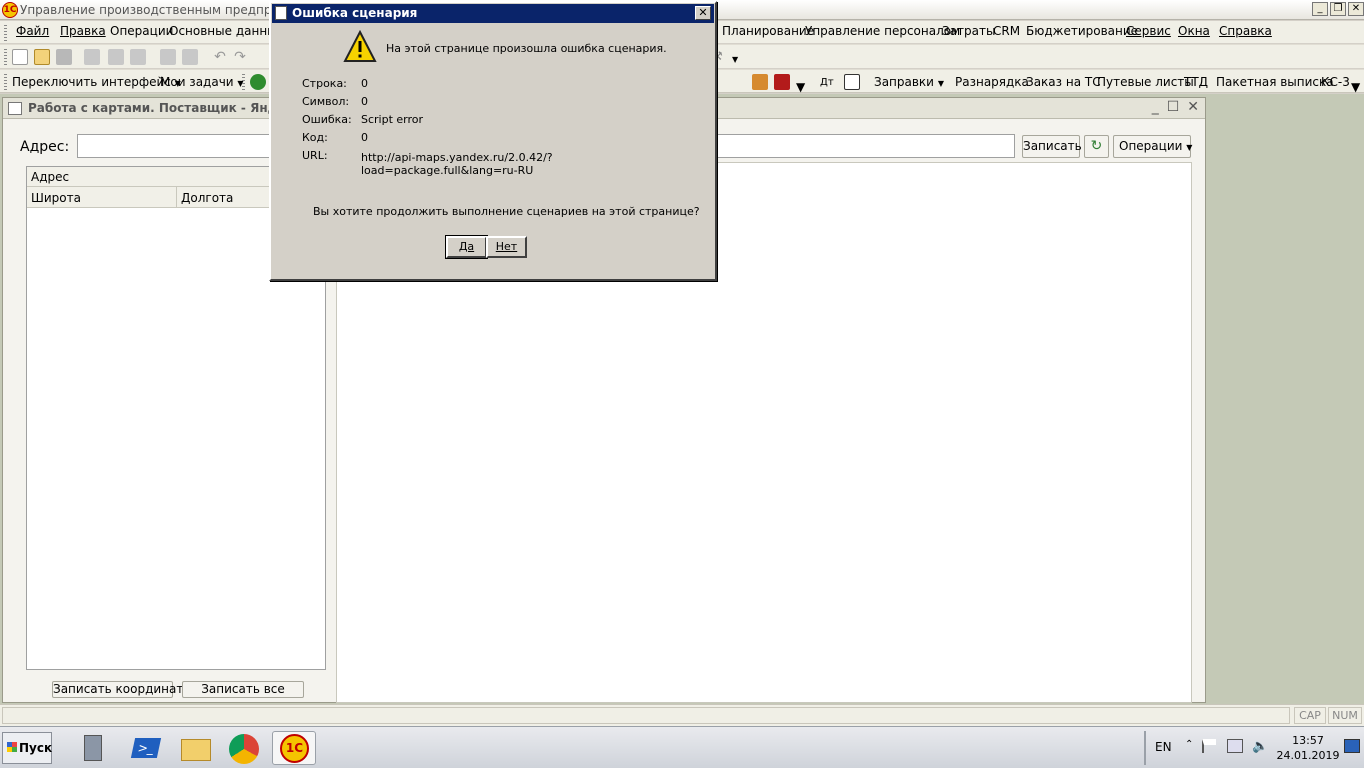  What do you see at coordinates (141, 31) in the screenshot?
I see `menu-operations: Операции` at bounding box center [141, 31].